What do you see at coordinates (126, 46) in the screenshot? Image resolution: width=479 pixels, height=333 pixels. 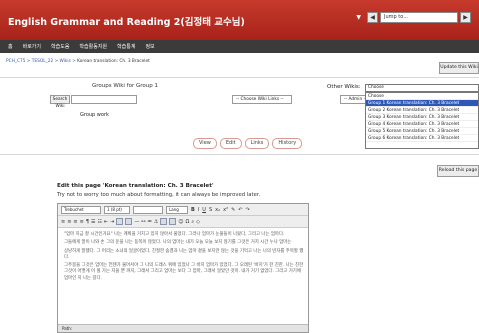 I see `menu-item-stats: 학습통계` at bounding box center [126, 46].